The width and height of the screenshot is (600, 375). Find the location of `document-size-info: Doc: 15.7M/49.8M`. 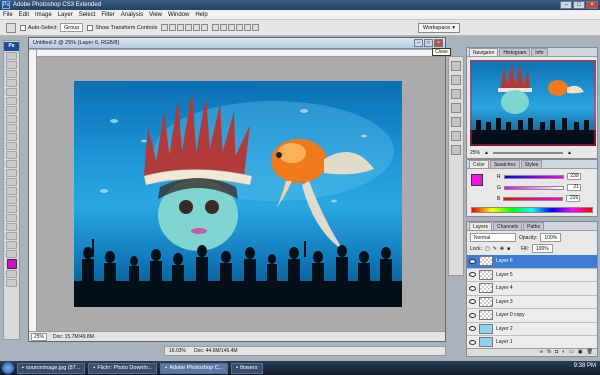

document-size-info: Doc: 15.7M/49.8M is located at coordinates (73, 337).